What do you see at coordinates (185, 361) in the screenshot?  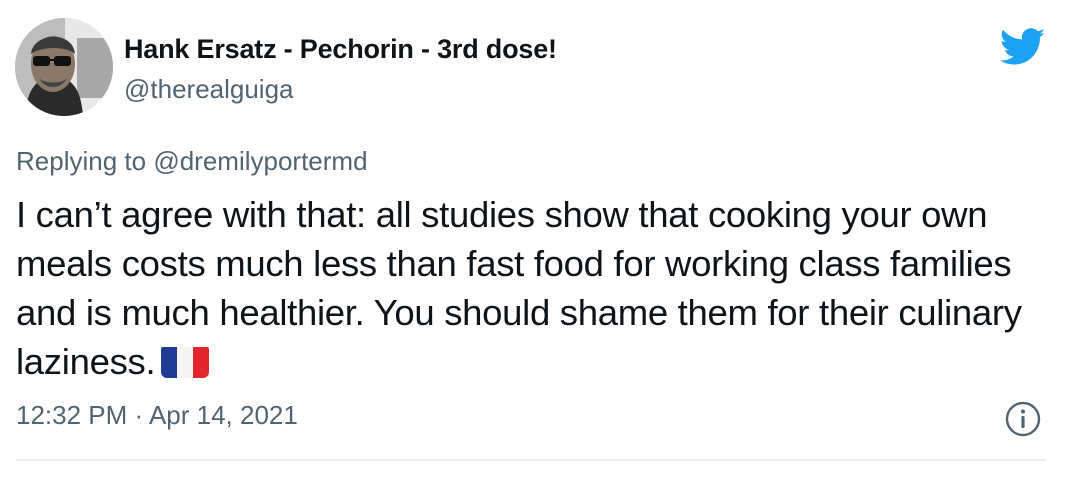 I see `flag-france-icon` at bounding box center [185, 361].